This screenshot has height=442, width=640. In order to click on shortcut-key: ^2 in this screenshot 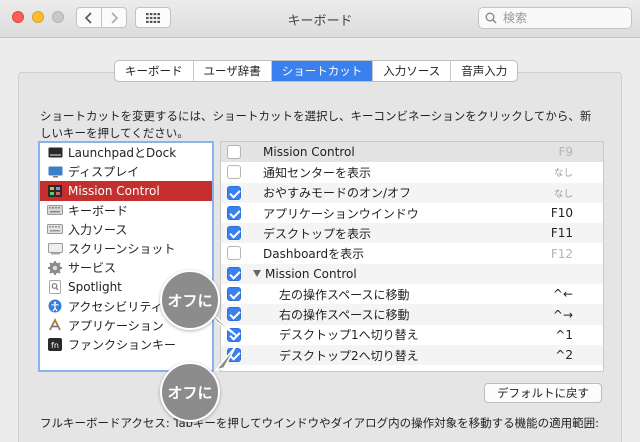, I will do `click(564, 355)`.